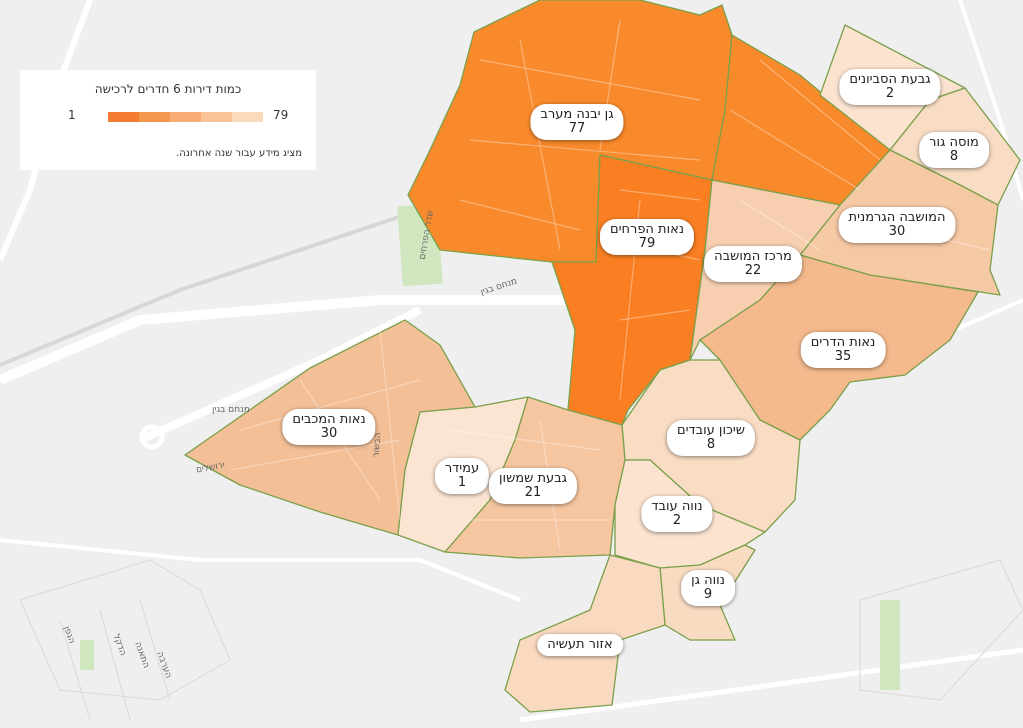  I want to click on bubble-value: 77, so click(577, 128).